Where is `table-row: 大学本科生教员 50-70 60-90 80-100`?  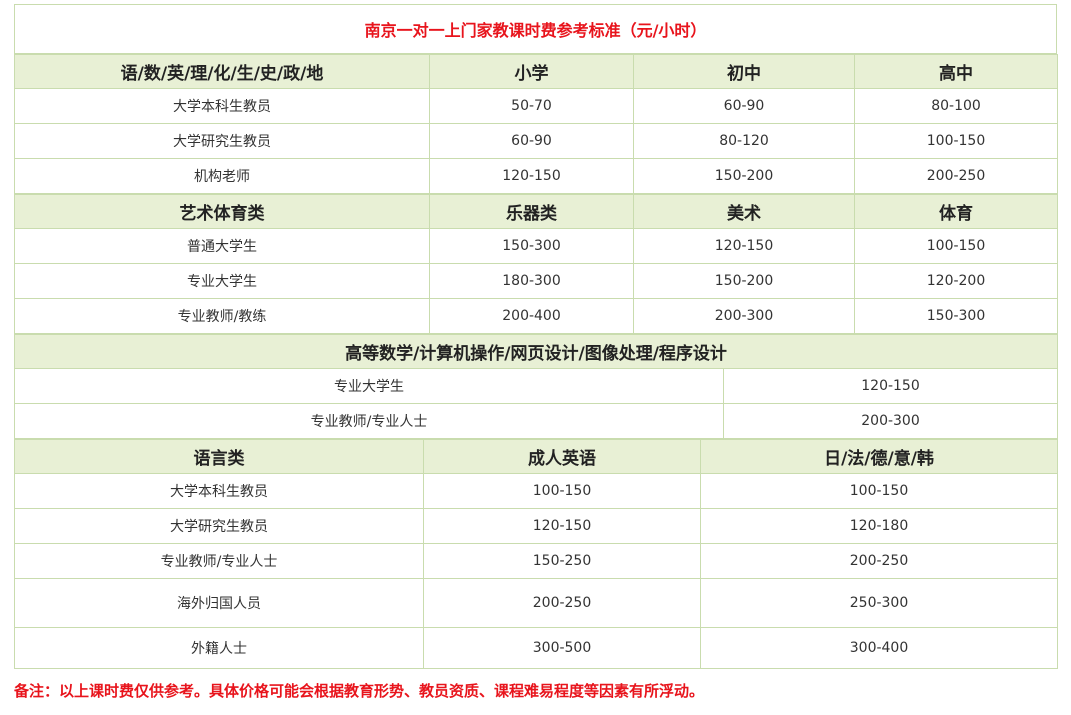
table-row: 大学本科生教员 50-70 60-90 80-100 is located at coordinates (536, 106).